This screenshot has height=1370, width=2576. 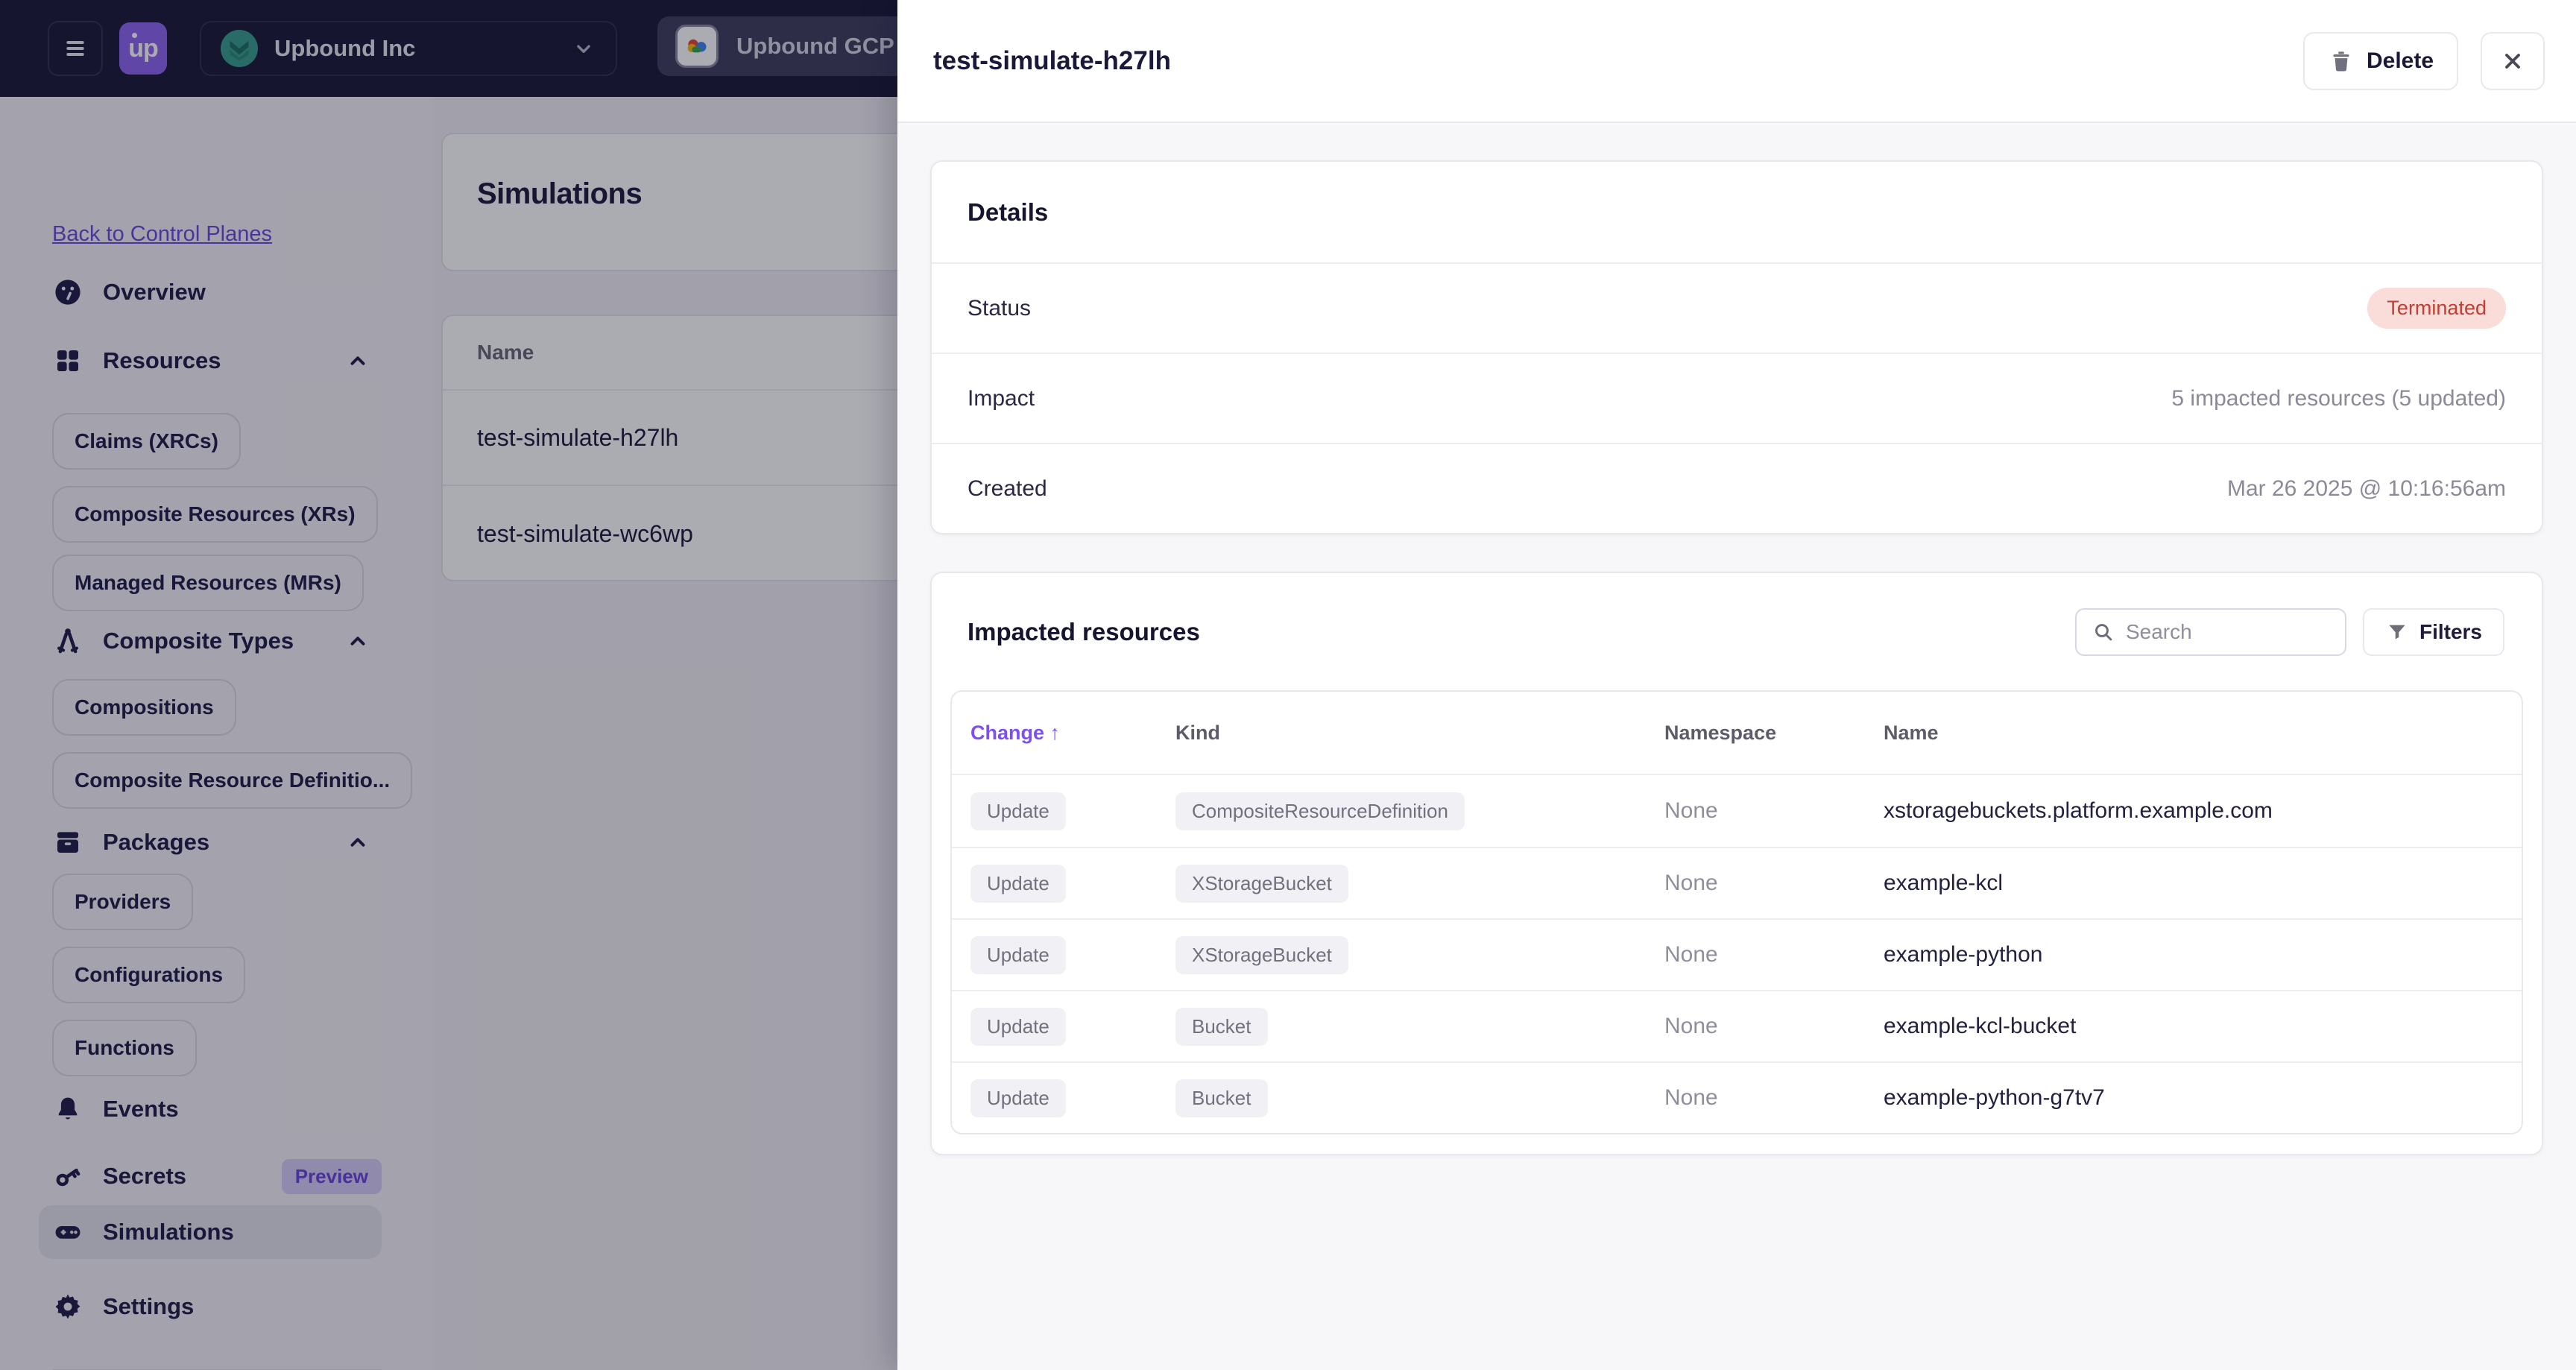 I want to click on details-heading: Details, so click(x=1008, y=212).